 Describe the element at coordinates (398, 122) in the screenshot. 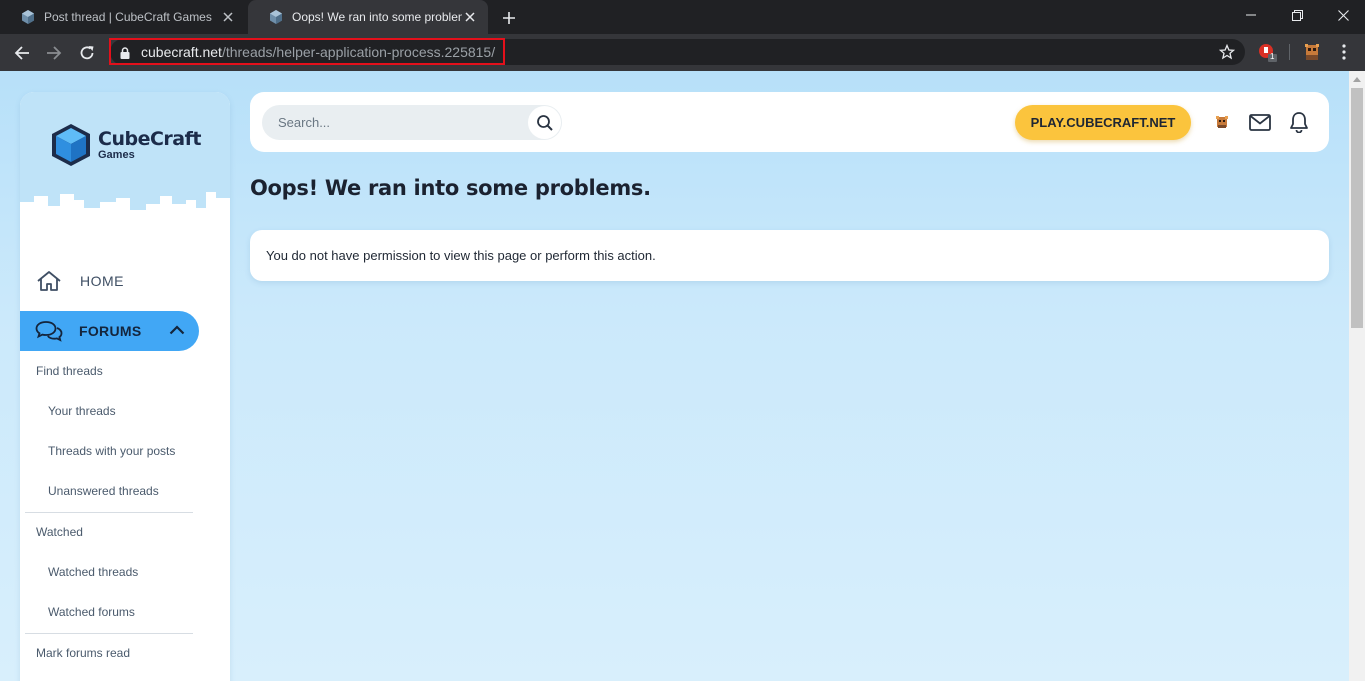

I see `search-input` at that location.